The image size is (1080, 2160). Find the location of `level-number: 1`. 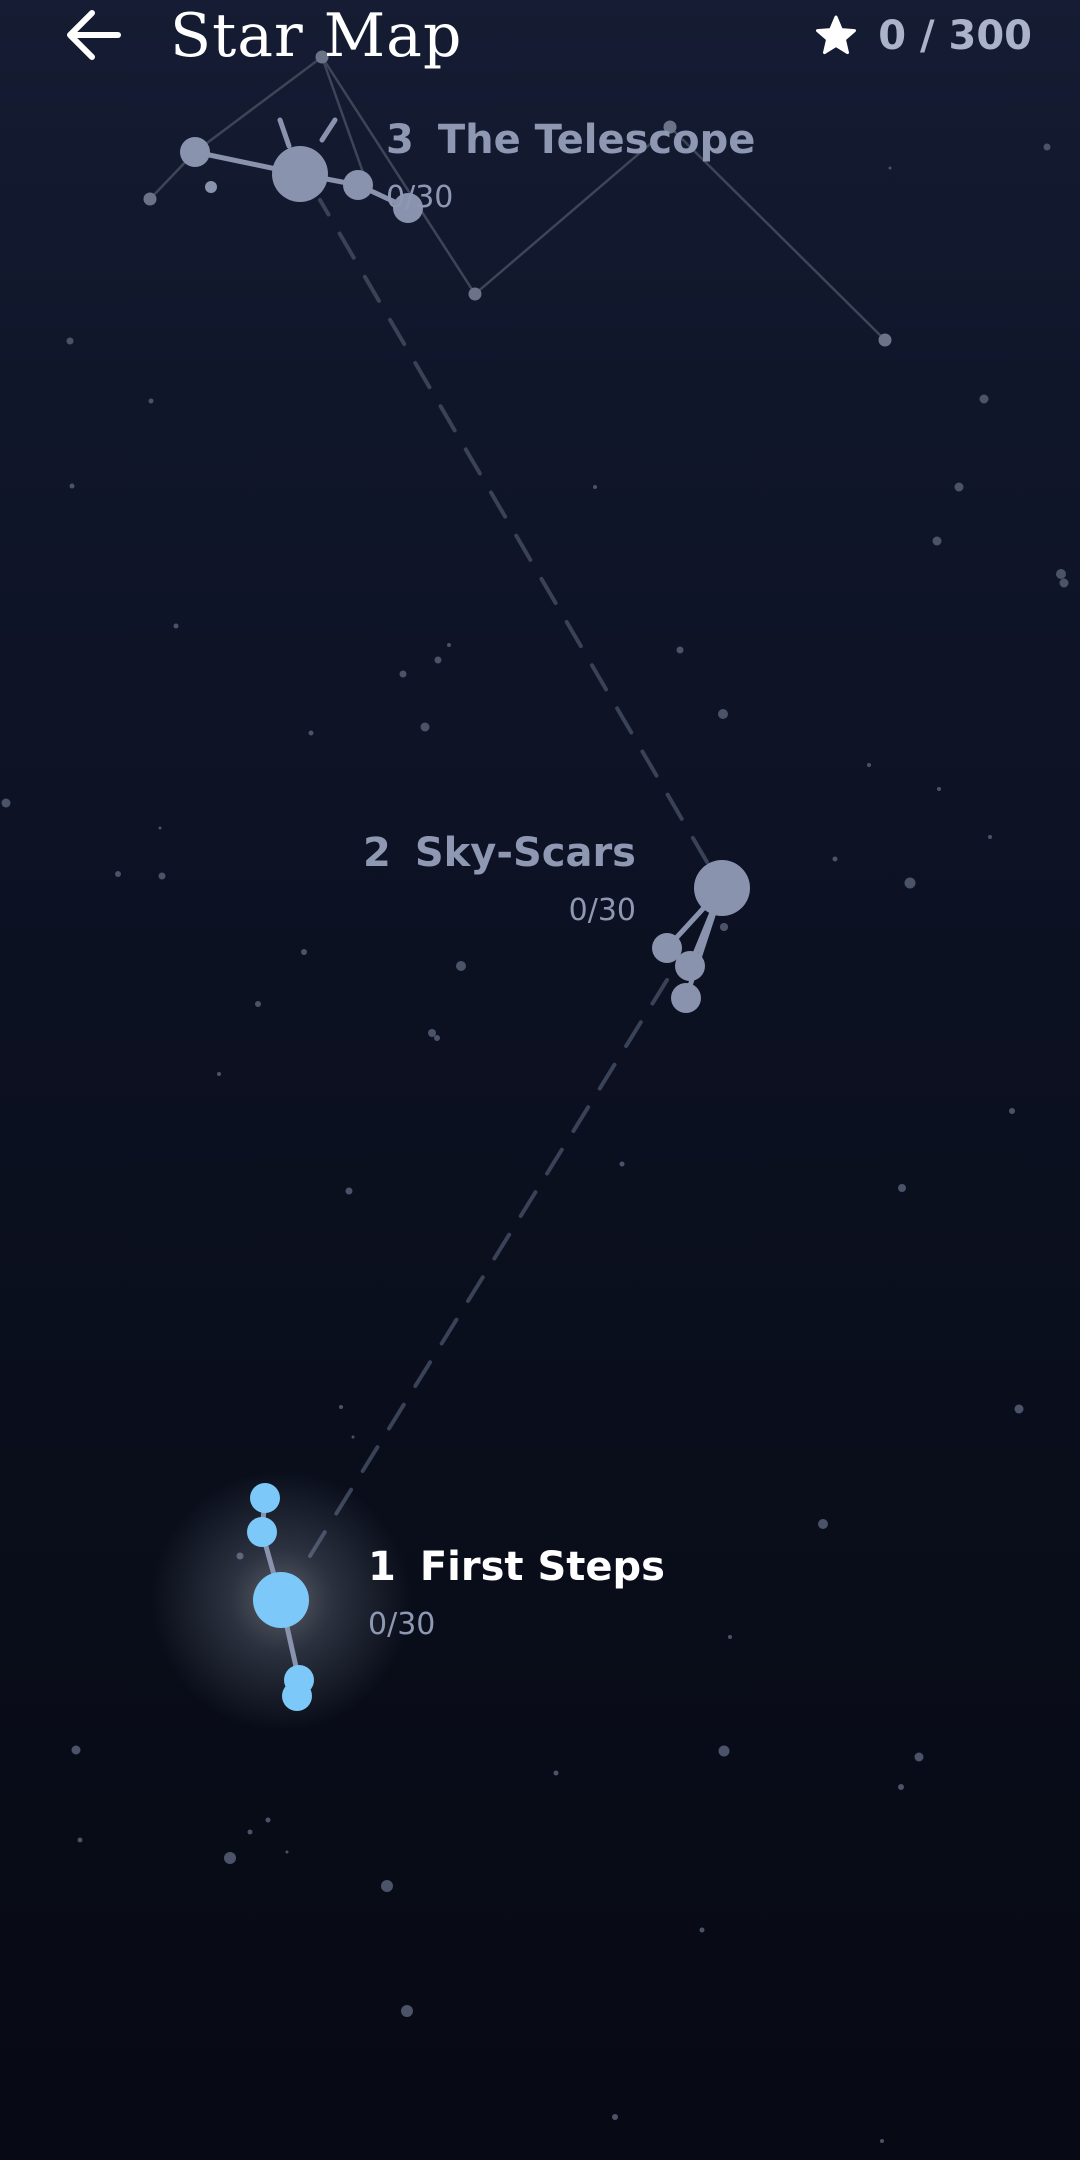

level-number: 1 is located at coordinates (382, 1567).